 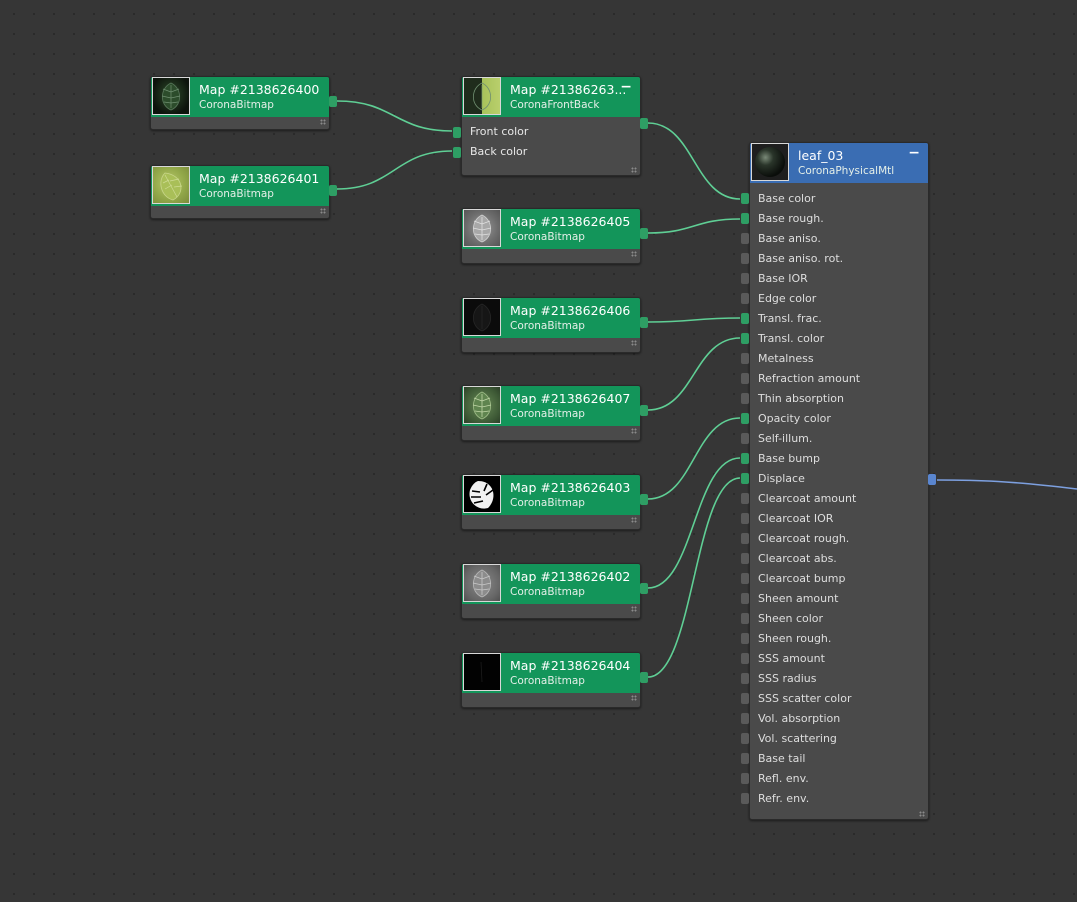 I want to click on node-title: leaf_03, so click(x=821, y=155).